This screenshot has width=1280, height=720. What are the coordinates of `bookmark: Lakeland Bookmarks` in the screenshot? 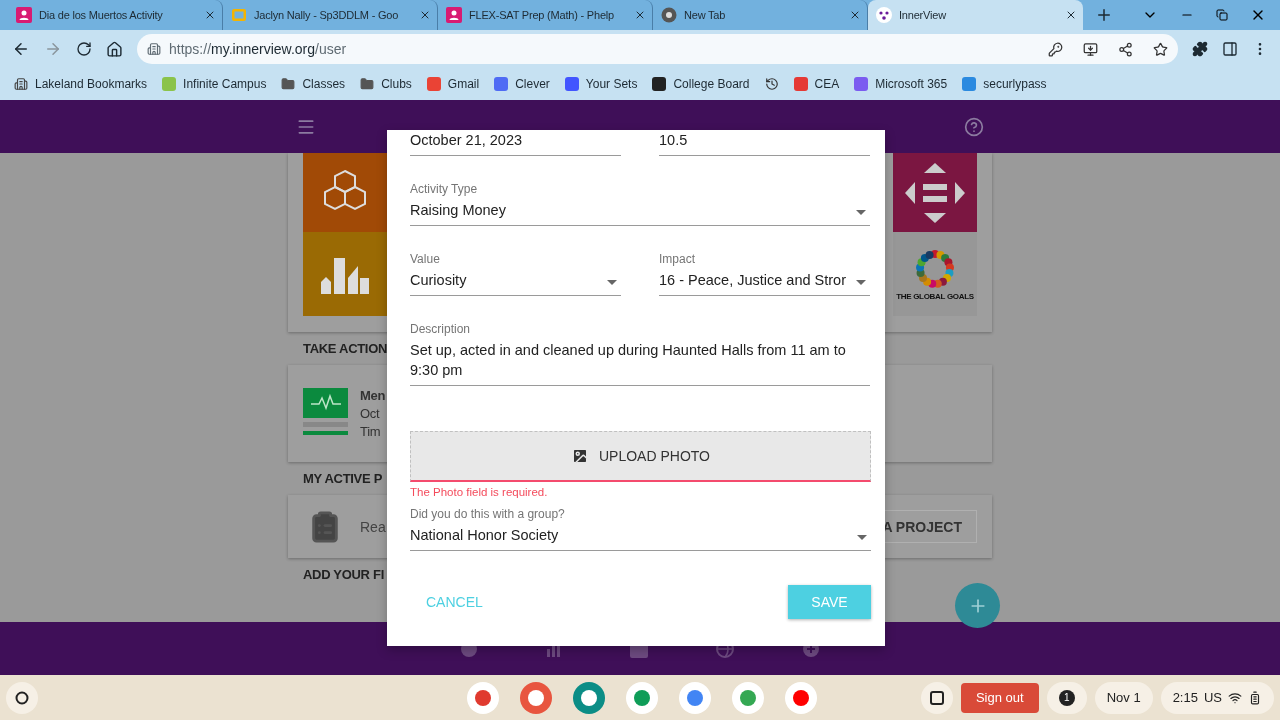 It's located at (81, 84).